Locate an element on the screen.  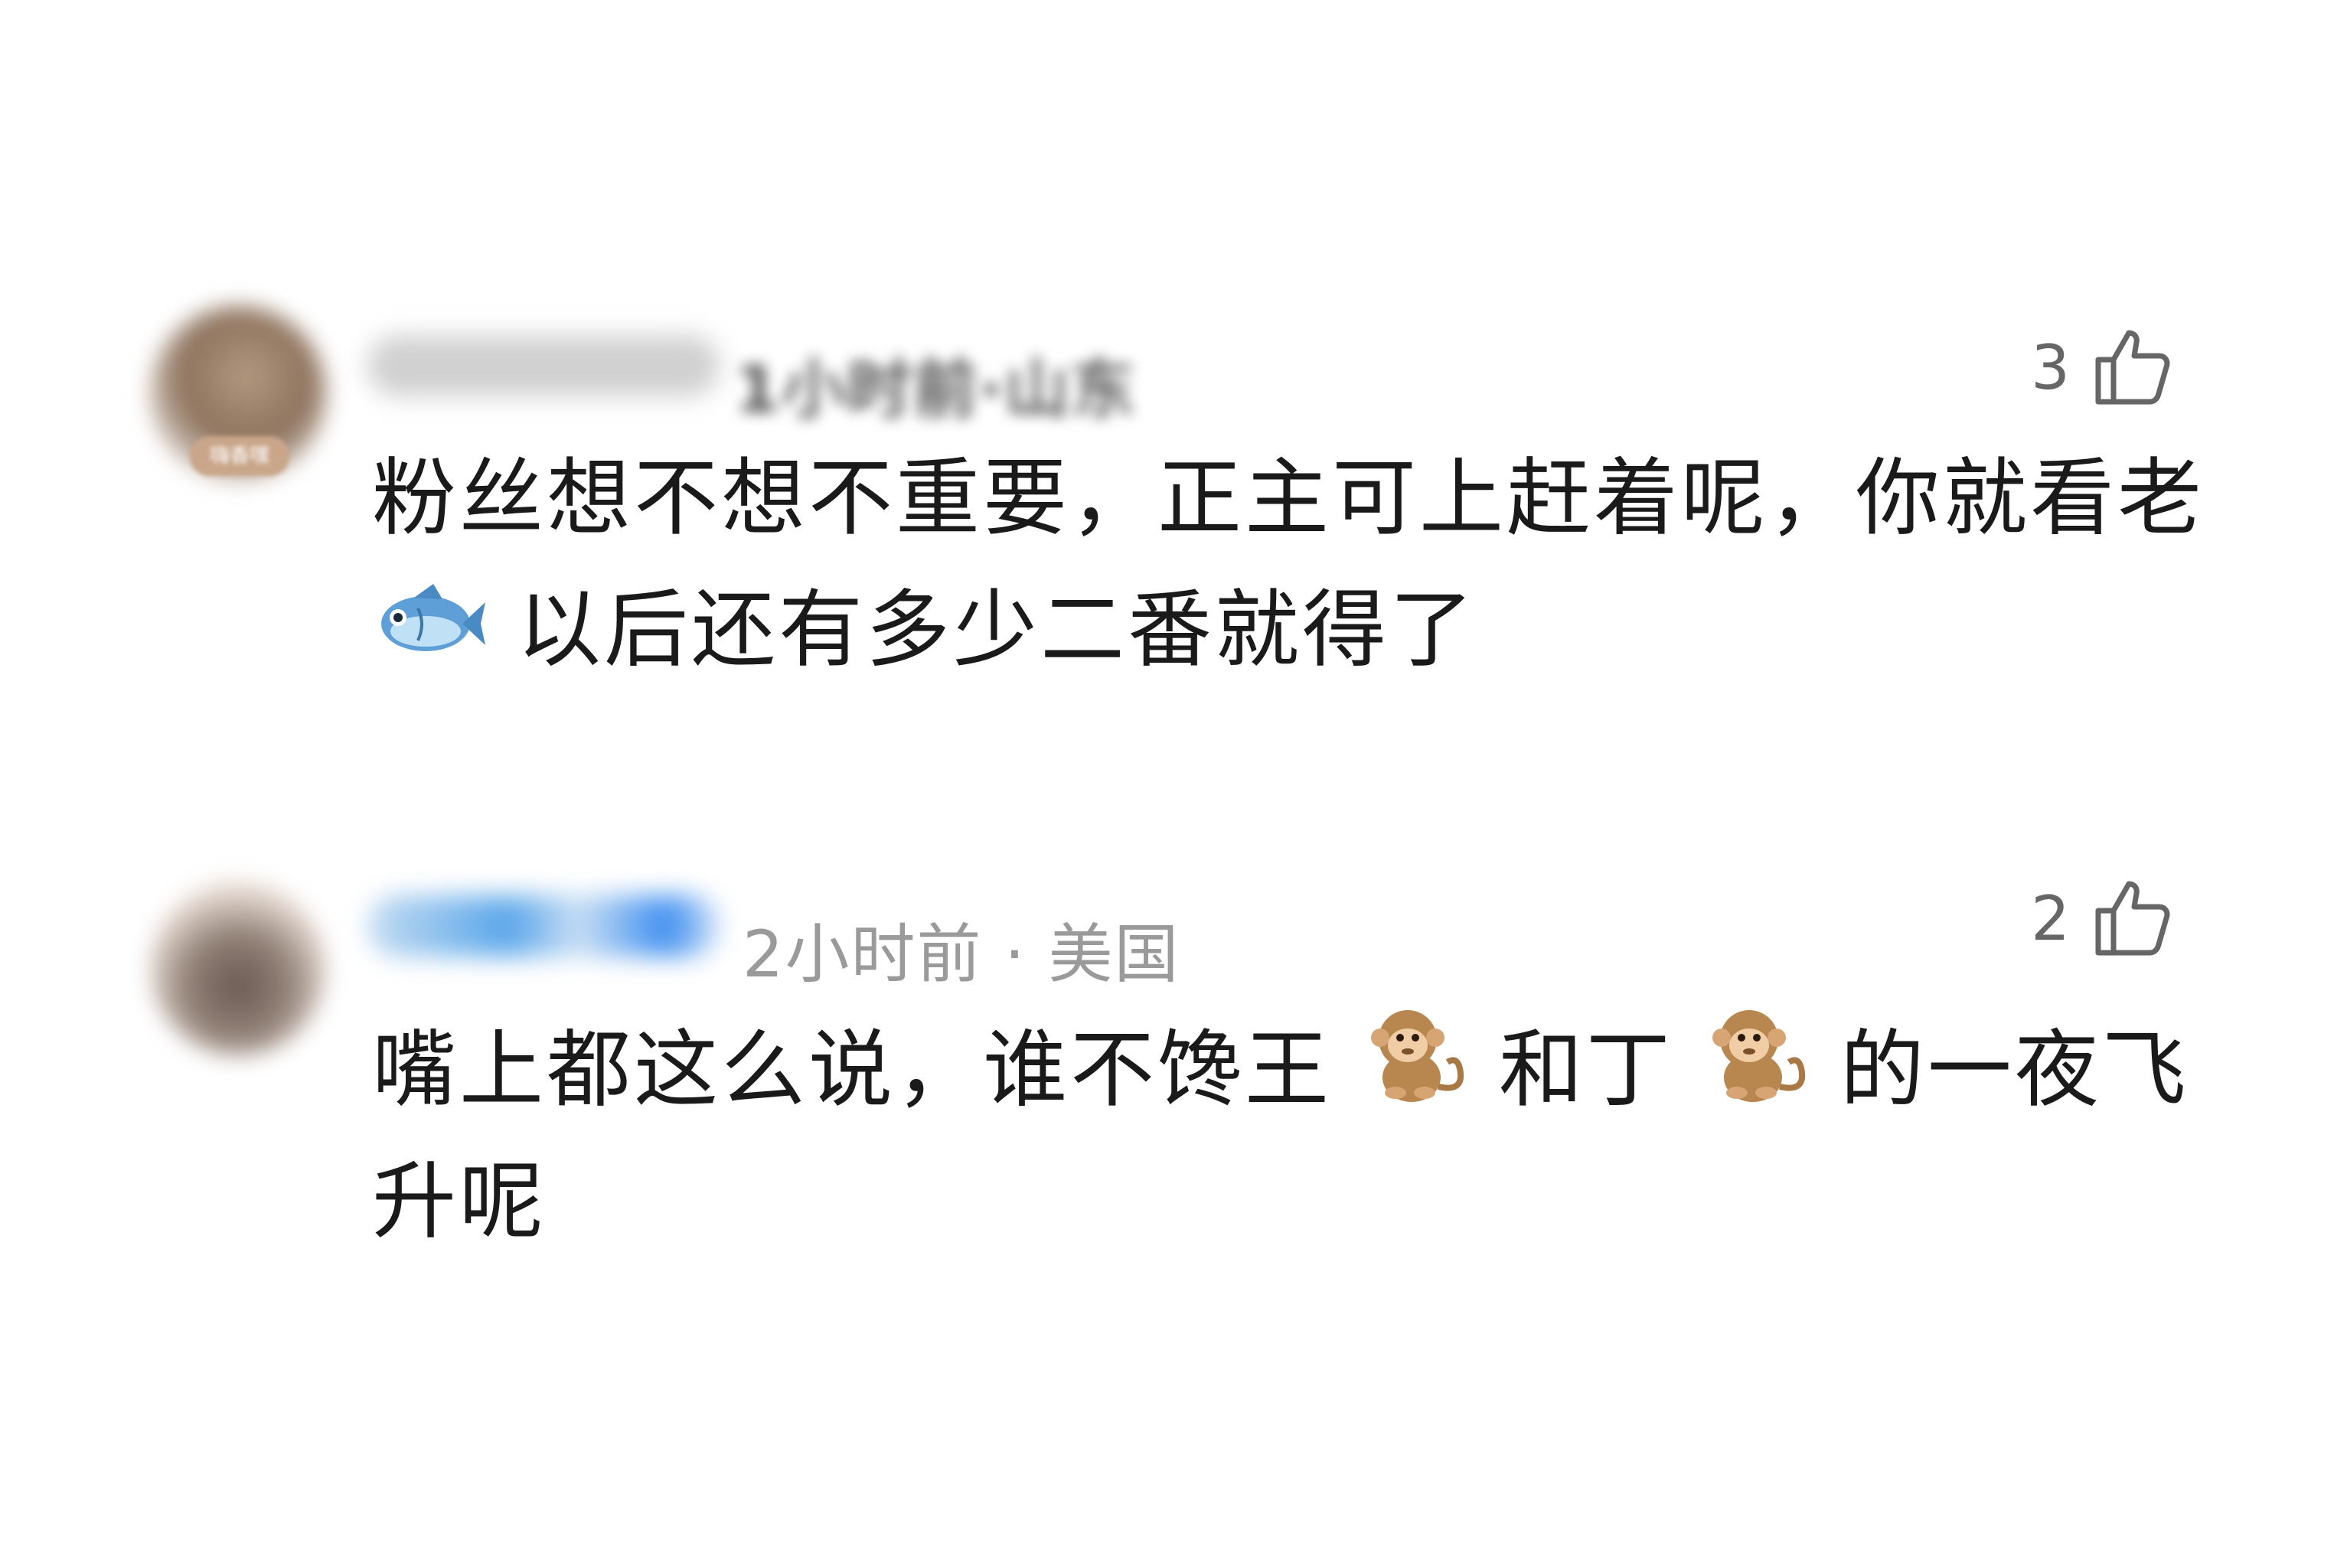
comment-text: 嘴上都这么说，谁不馋王 和丁 的一夜飞升呢 is located at coordinates (1306, 1134).